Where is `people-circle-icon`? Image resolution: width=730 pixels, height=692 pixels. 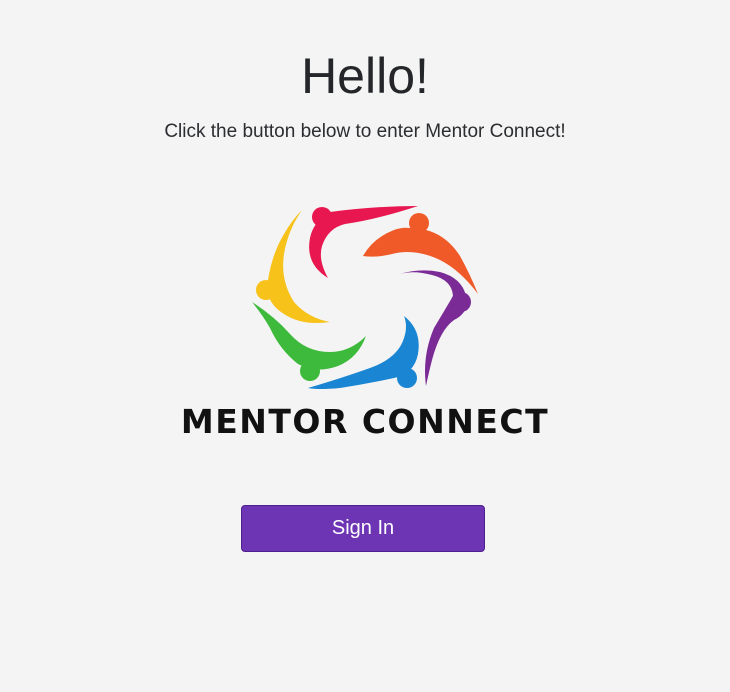 people-circle-icon is located at coordinates (365, 297).